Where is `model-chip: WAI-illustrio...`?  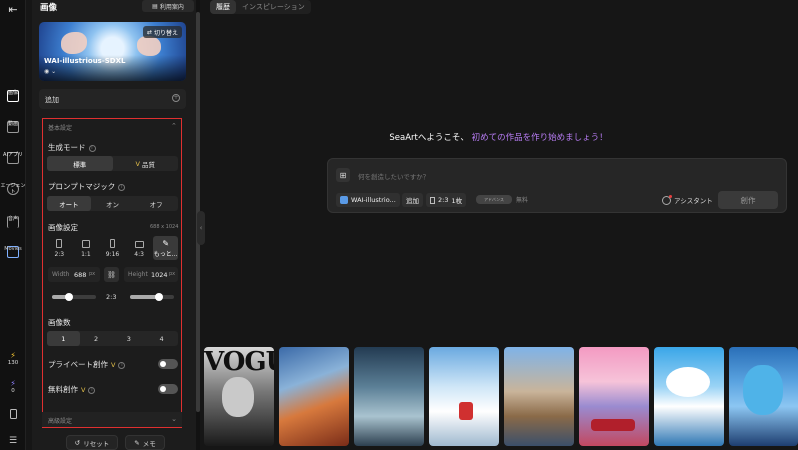
model-chip: WAI-illustrio... is located at coordinates (368, 200).